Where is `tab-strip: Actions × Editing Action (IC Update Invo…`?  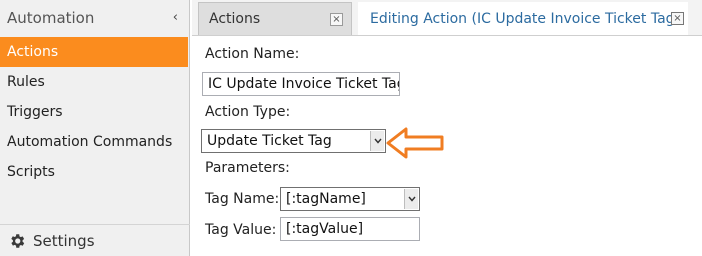 tab-strip: Actions × Editing Action (IC Update Invo… is located at coordinates (447, 18).